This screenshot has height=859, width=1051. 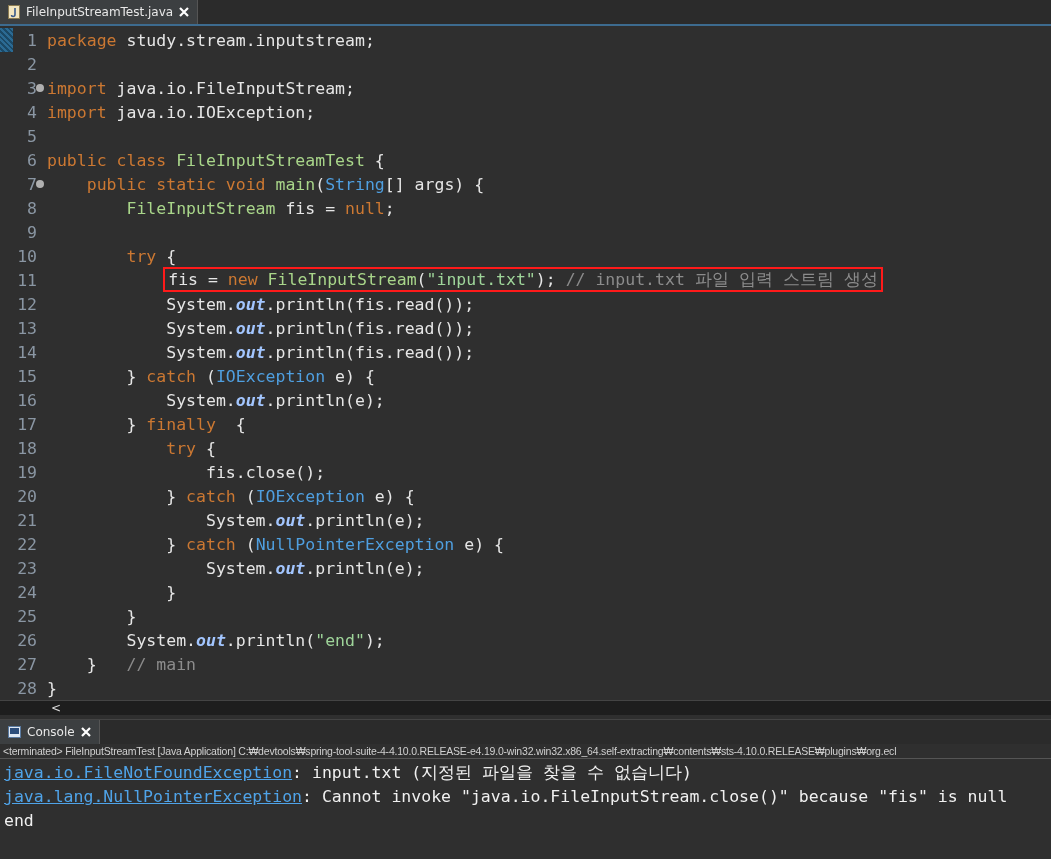 I want to click on line-number: 19, so click(x=27, y=472).